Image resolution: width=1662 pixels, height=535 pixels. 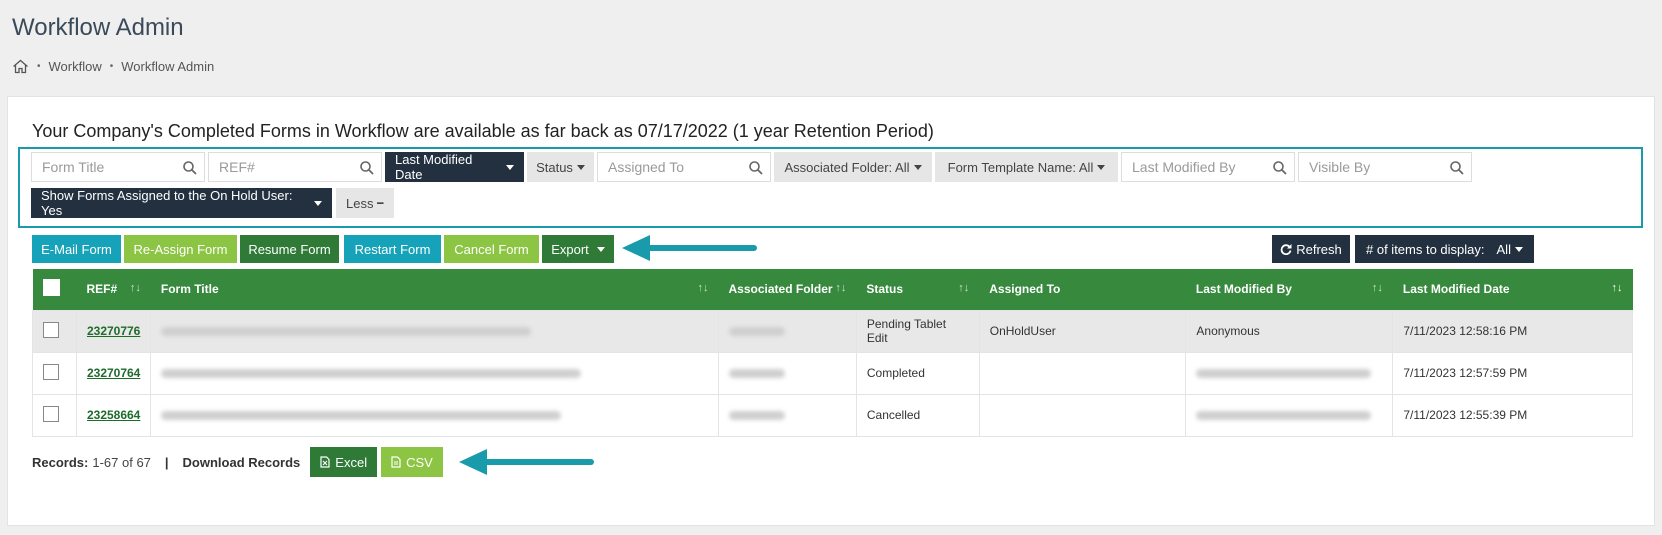 What do you see at coordinates (419, 462) in the screenshot?
I see `csv-label: CSV` at bounding box center [419, 462].